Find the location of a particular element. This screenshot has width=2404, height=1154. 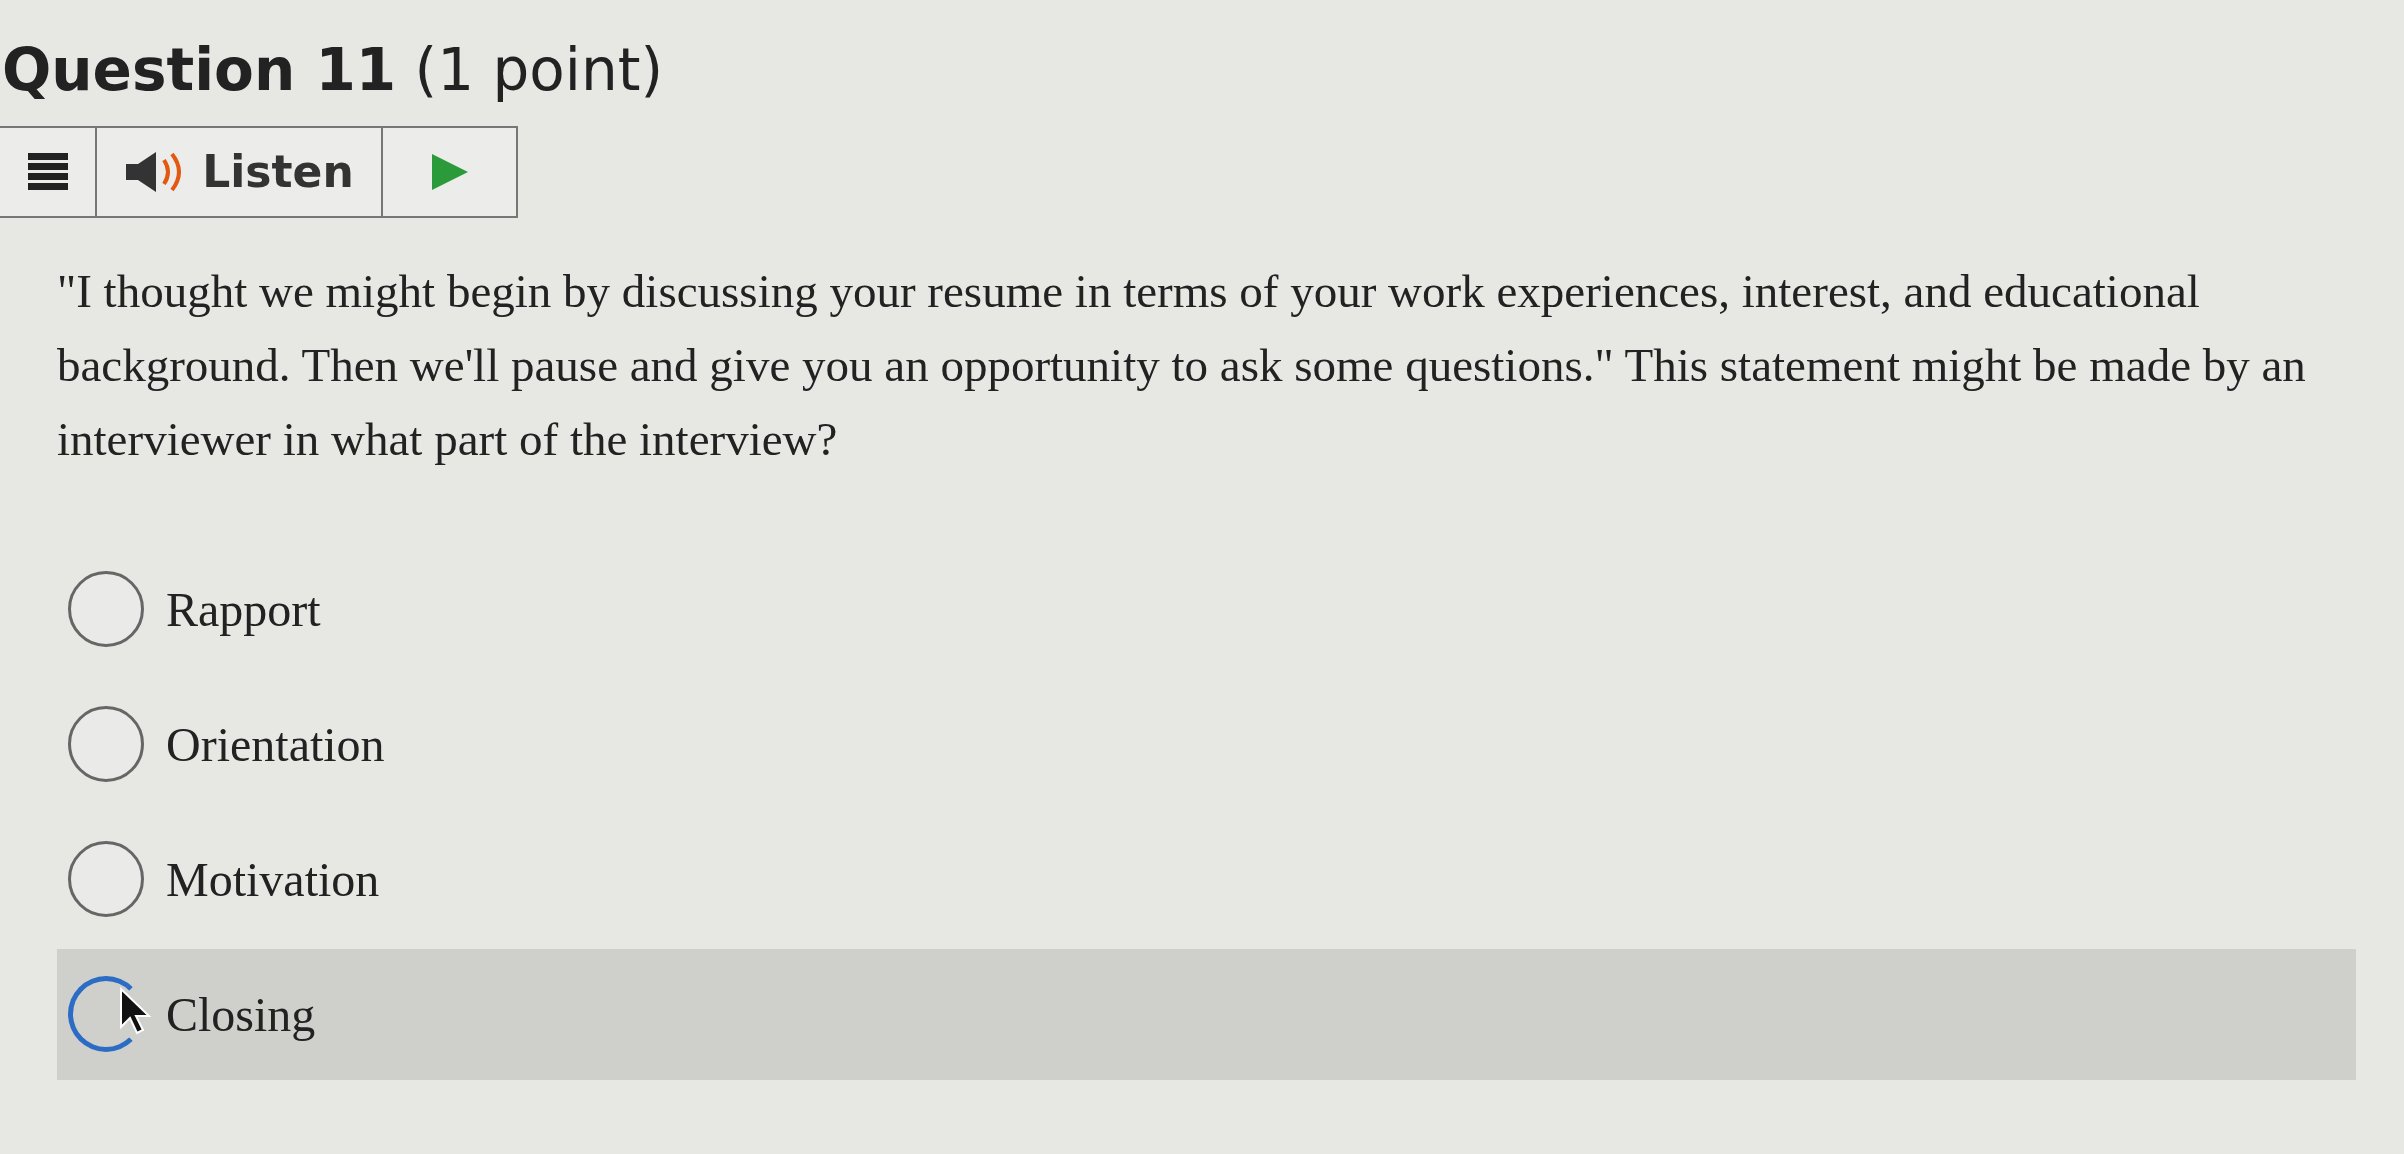

option-label: Motivation is located at coordinates (273, 879).